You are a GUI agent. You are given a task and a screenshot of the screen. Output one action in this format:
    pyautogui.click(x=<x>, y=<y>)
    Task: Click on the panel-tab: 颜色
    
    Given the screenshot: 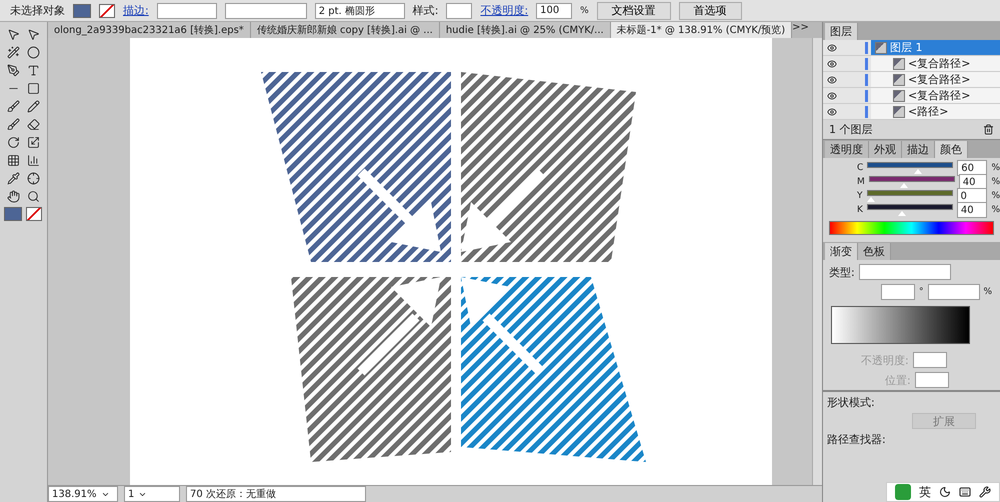 What is the action you would take?
    pyautogui.click(x=951, y=149)
    